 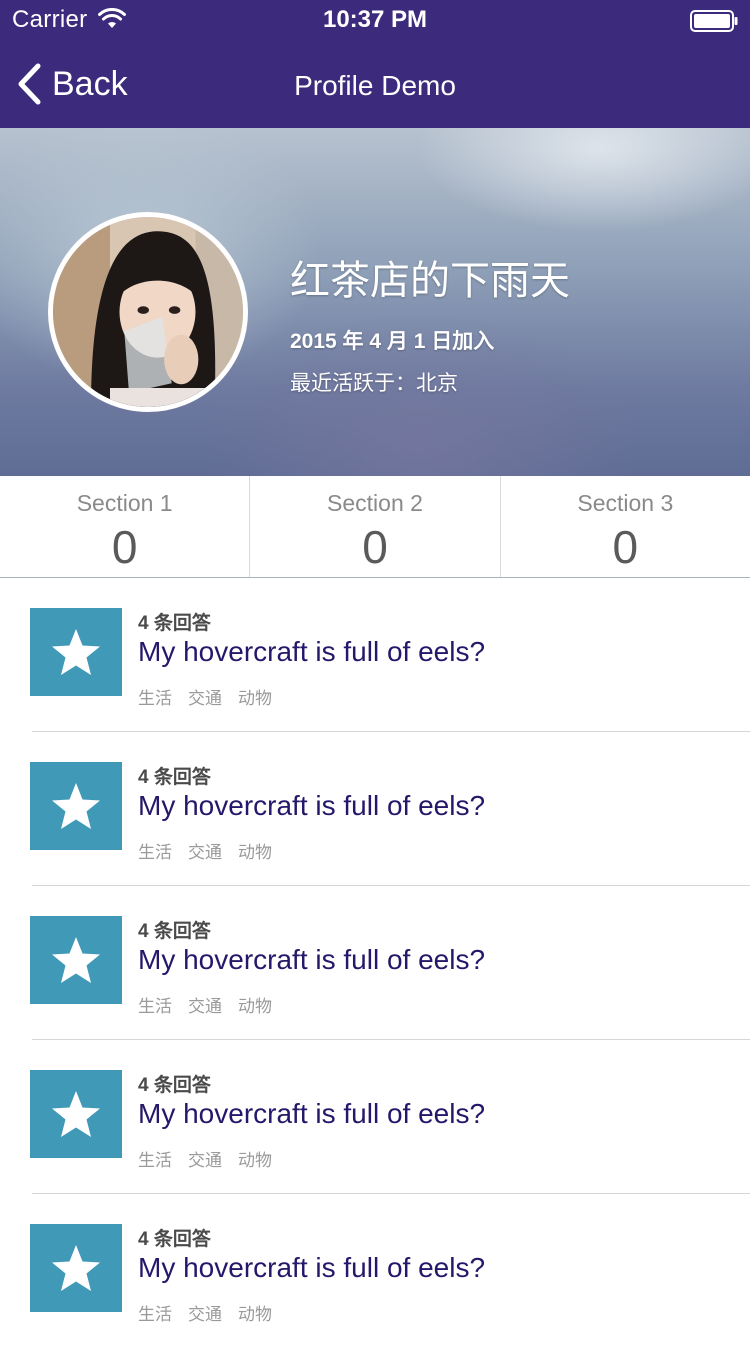 What do you see at coordinates (124, 503) in the screenshot?
I see `section-label: Section 1` at bounding box center [124, 503].